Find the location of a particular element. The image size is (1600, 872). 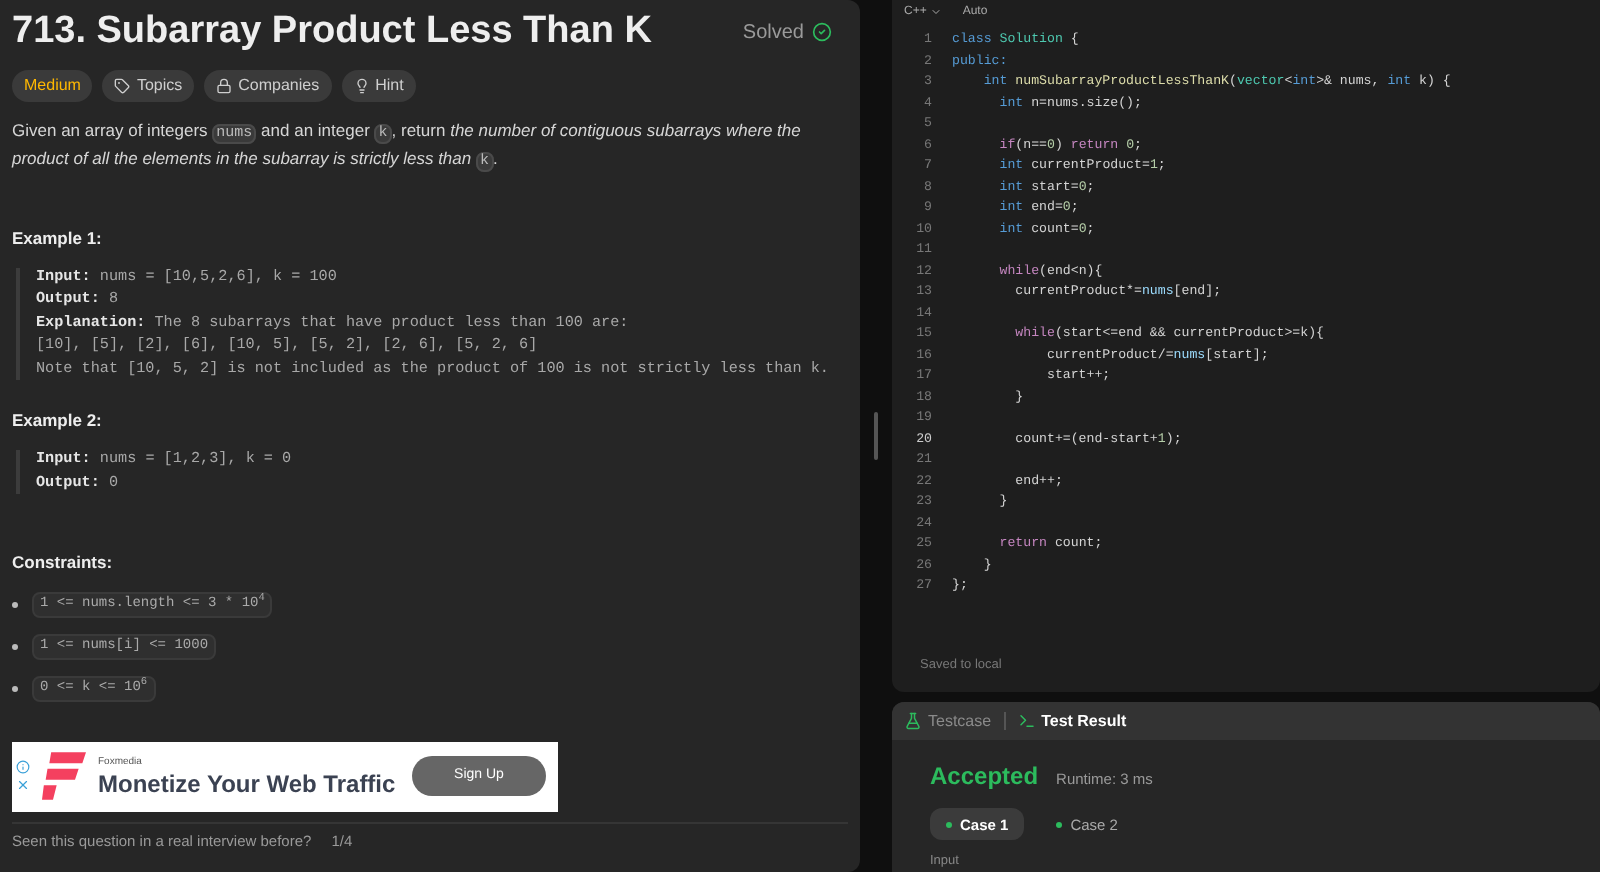

lock-icon is located at coordinates (224, 86).